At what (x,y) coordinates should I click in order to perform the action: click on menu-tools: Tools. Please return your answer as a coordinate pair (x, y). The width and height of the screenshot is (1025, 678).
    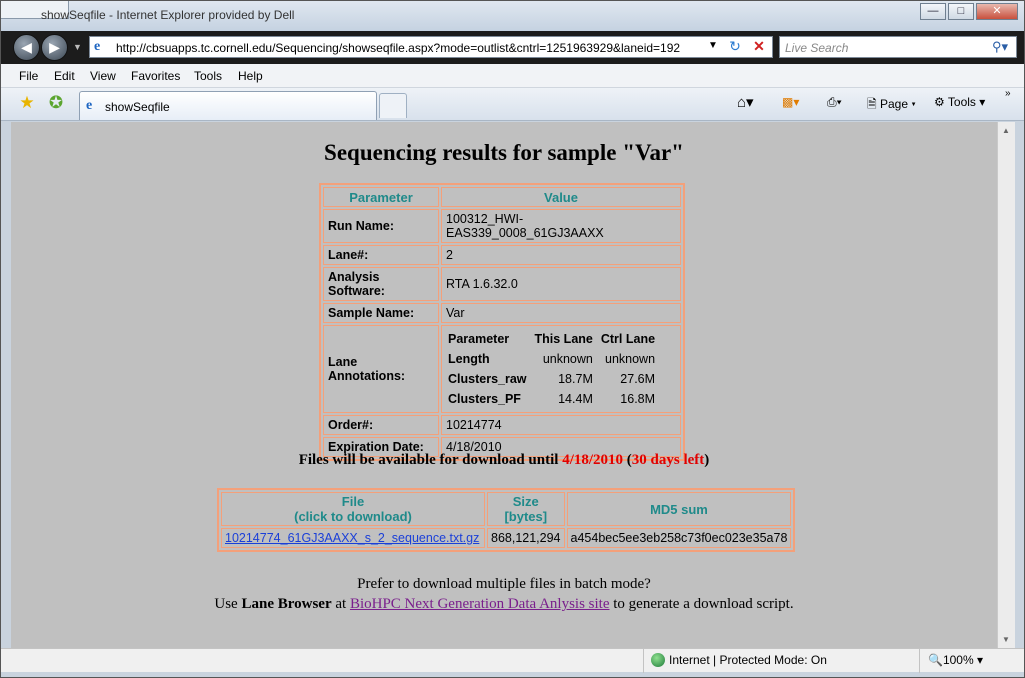
    Looking at the image, I should click on (208, 76).